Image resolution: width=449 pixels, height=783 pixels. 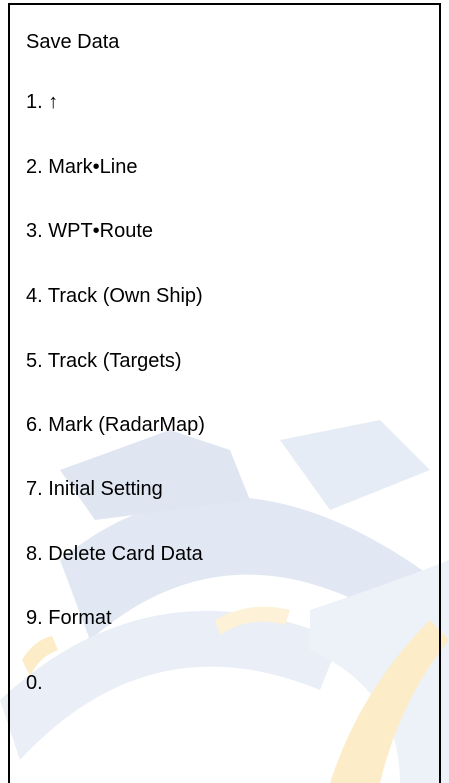 What do you see at coordinates (42, 102) in the screenshot?
I see `menu-item-1: 1. ↑` at bounding box center [42, 102].